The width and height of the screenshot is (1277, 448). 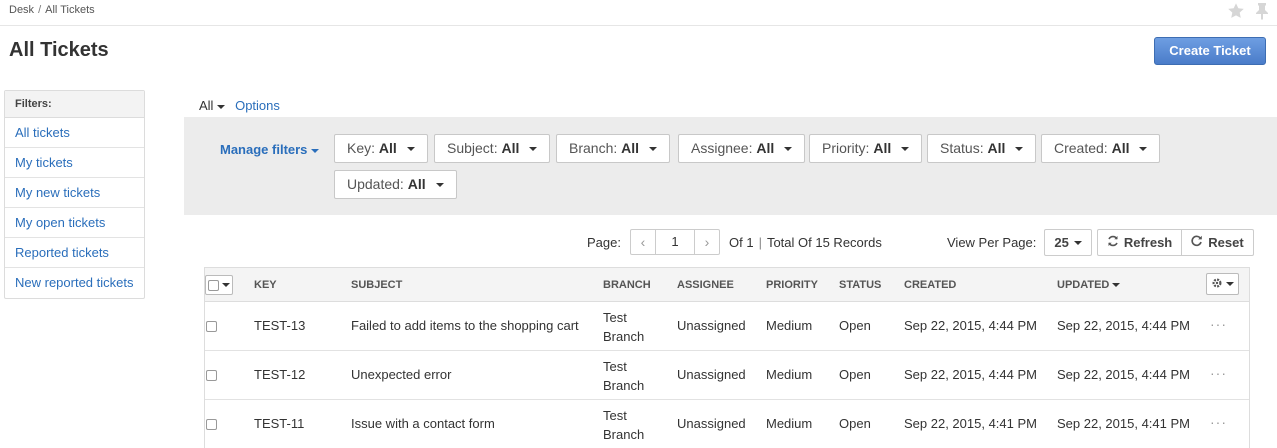 What do you see at coordinates (930, 285) in the screenshot?
I see `column-header-created: CREATED` at bounding box center [930, 285].